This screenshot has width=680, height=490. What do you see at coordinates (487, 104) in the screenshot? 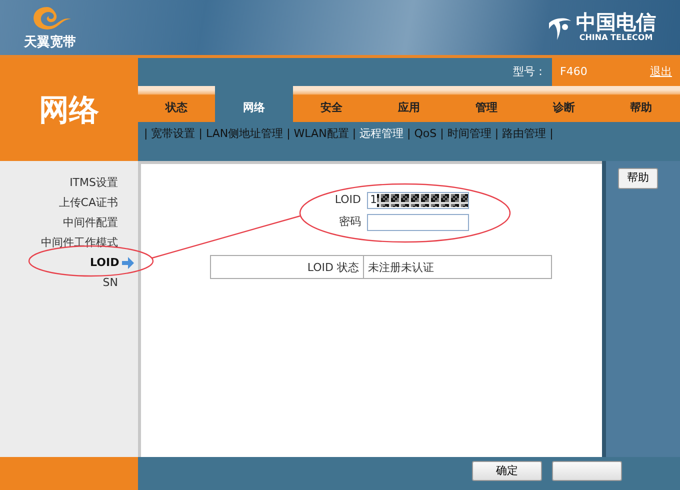
I see `nav-tab: 管理` at bounding box center [487, 104].